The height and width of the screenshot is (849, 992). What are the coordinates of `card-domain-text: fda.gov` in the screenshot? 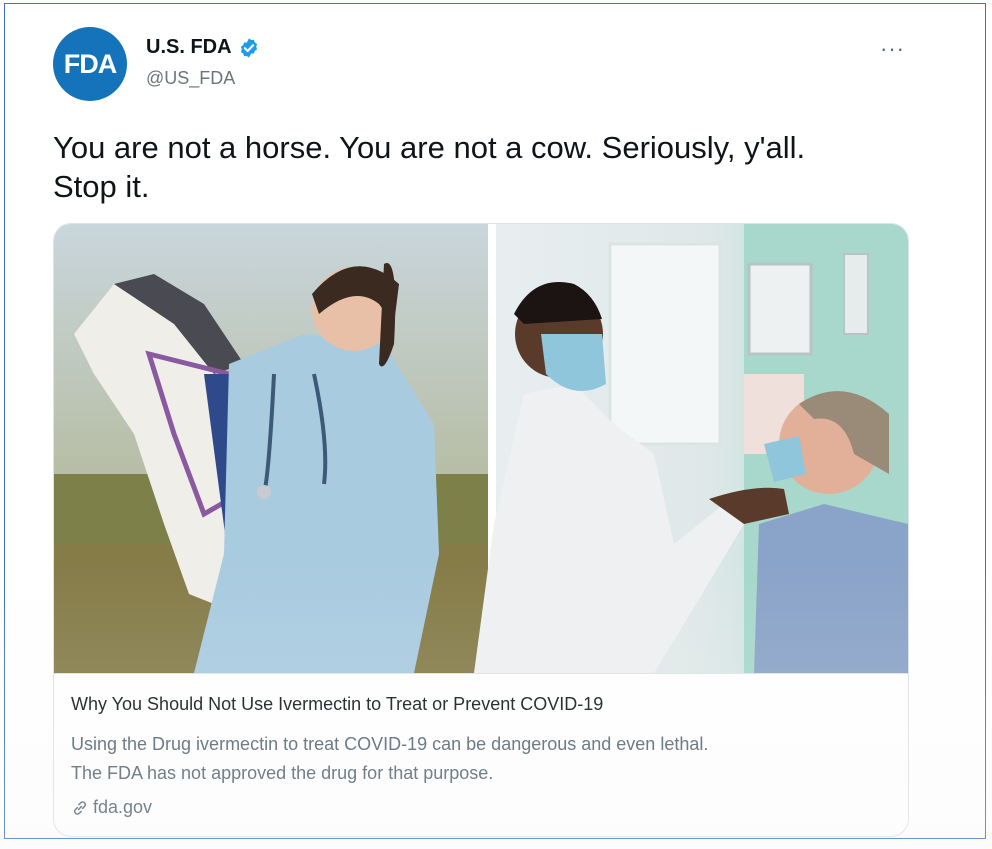 It's located at (122, 807).